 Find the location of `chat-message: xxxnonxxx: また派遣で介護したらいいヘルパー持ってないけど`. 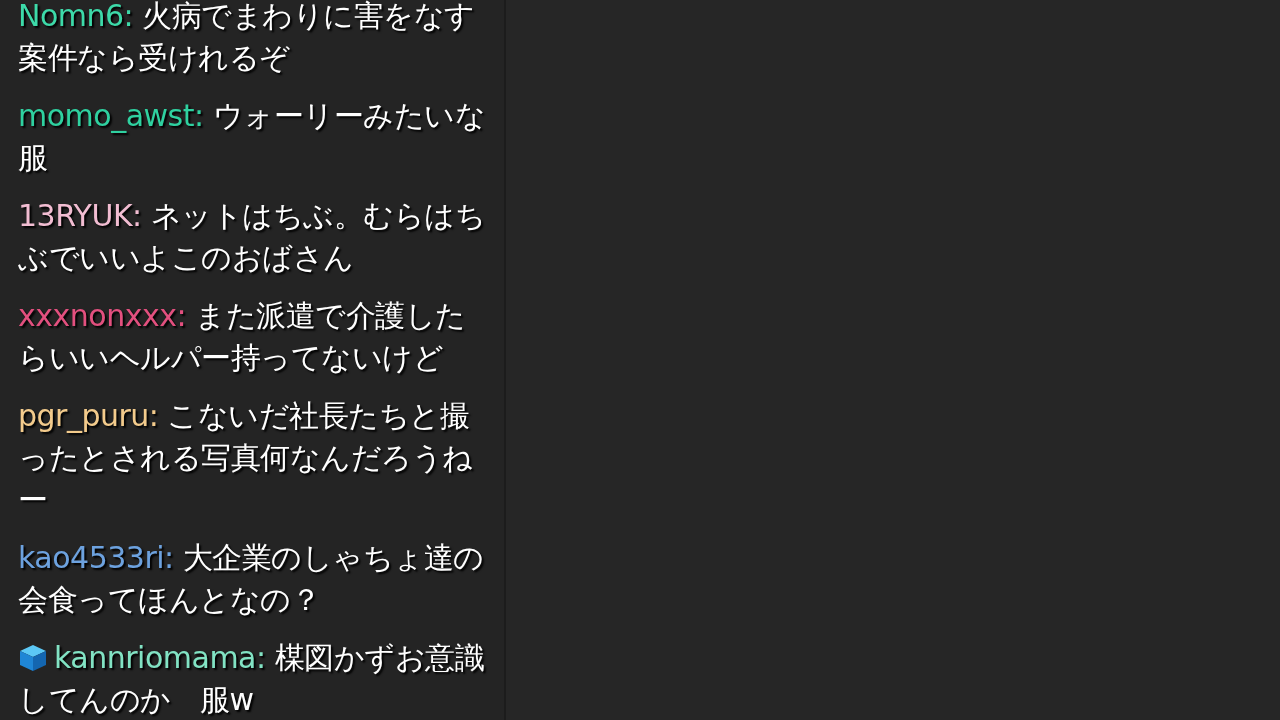

chat-message: xxxnonxxx: また派遣で介護したらいいヘルパー持ってないけど is located at coordinates (242, 337).